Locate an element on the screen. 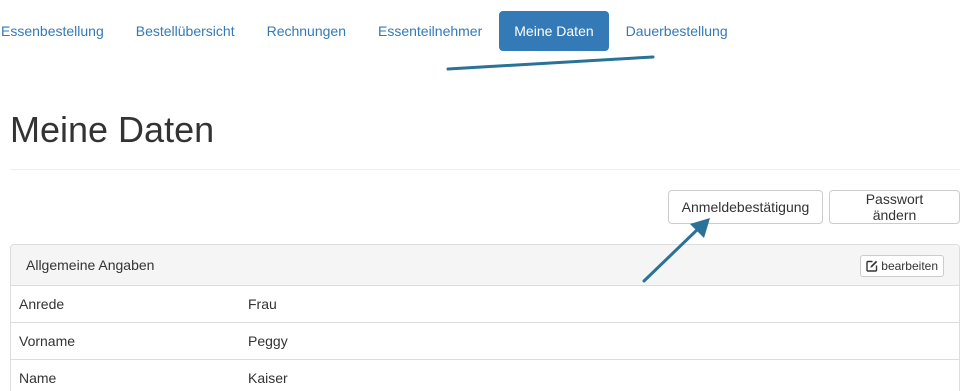 The height and width of the screenshot is (391, 971). nav-rechnungen: Rechnungen is located at coordinates (306, 31).